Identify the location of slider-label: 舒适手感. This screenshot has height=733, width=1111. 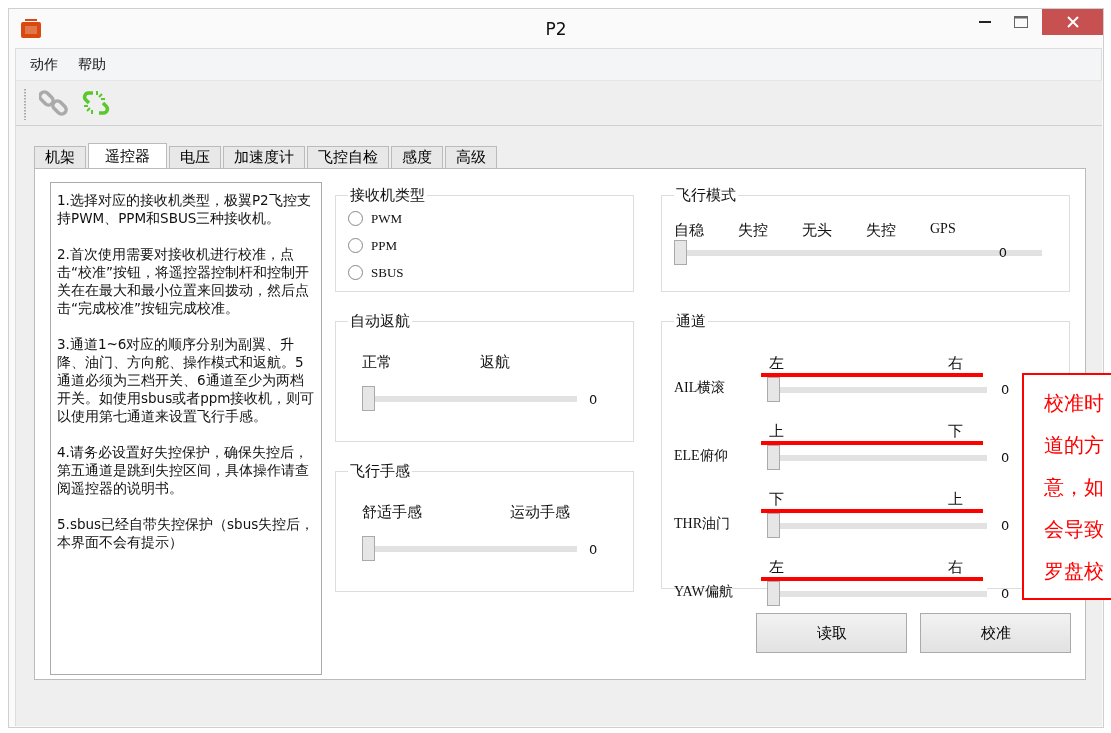
(392, 512).